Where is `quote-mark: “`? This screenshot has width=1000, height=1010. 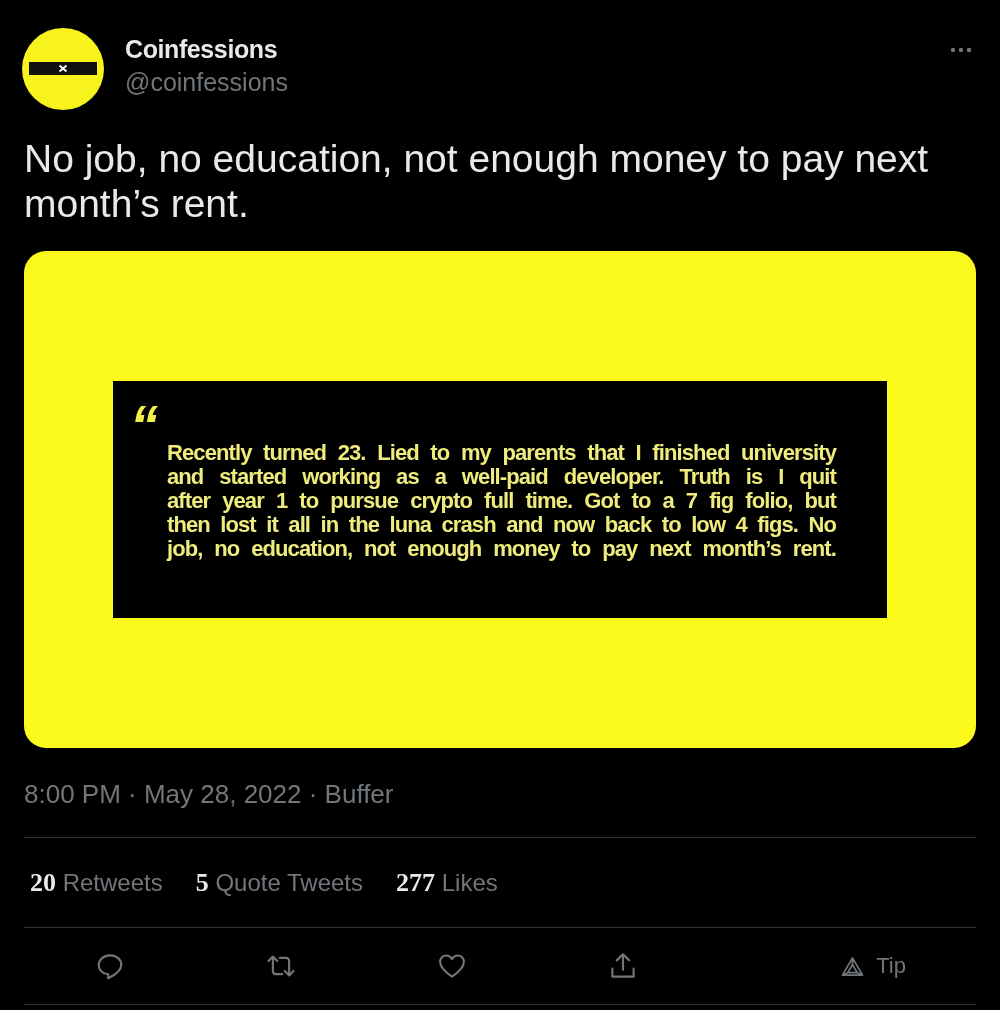 quote-mark: “ is located at coordinates (144, 425).